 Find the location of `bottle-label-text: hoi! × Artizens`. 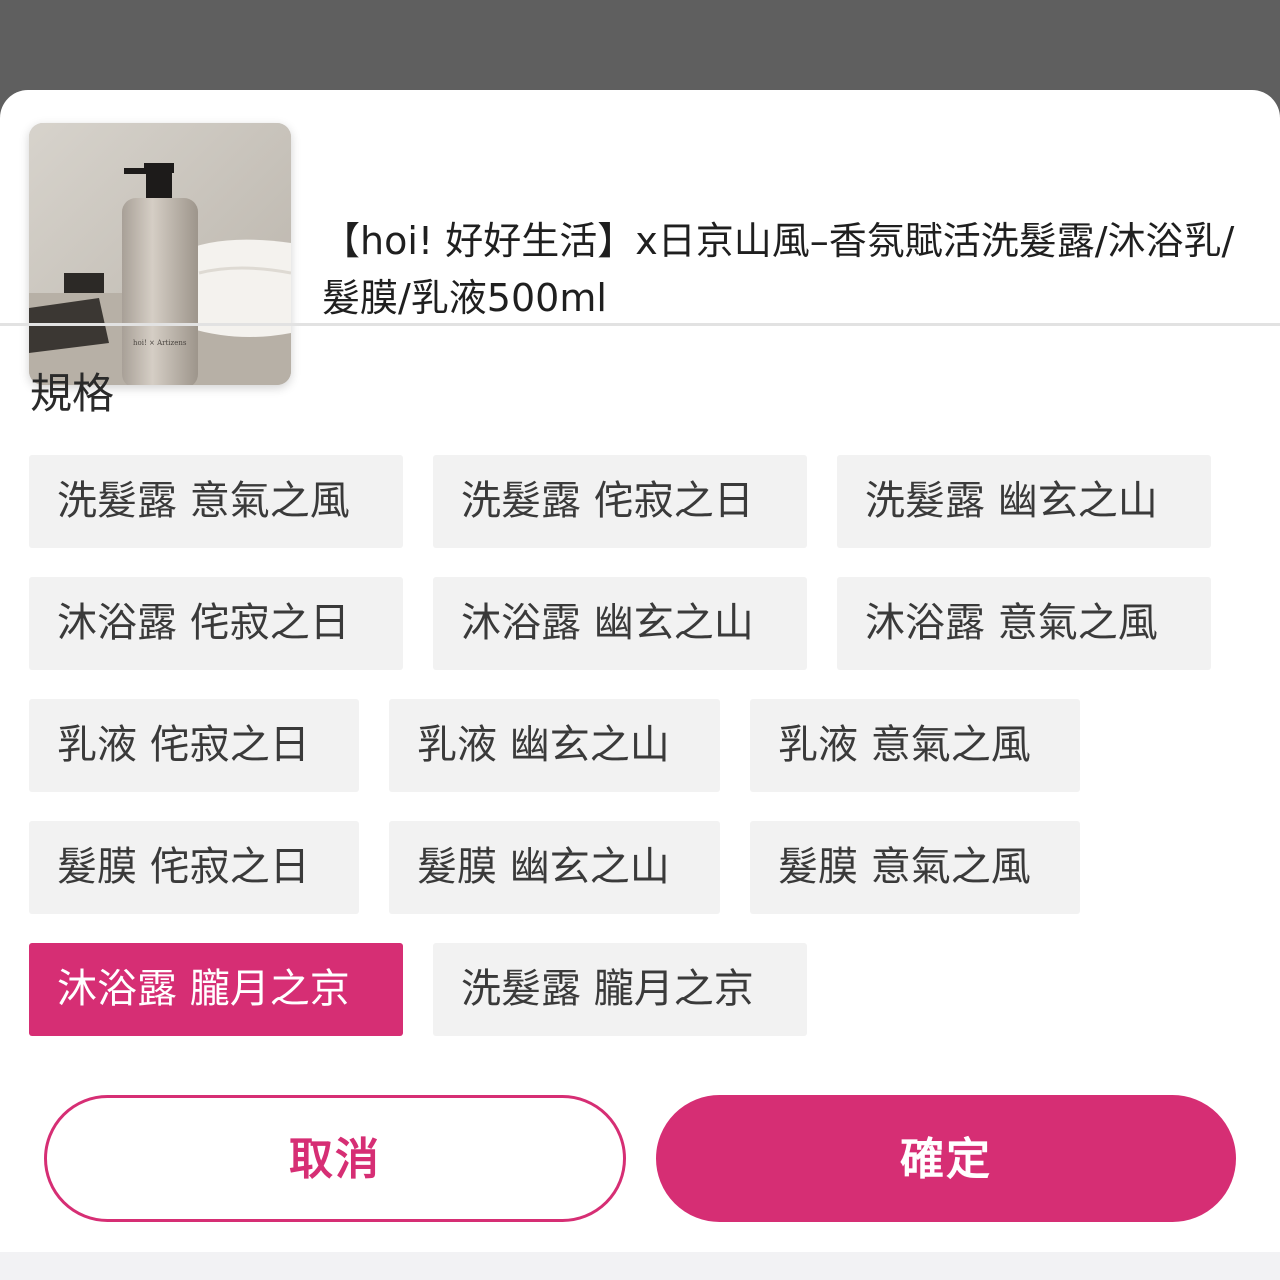

bottle-label-text: hoi! × Artizens is located at coordinates (160, 343).